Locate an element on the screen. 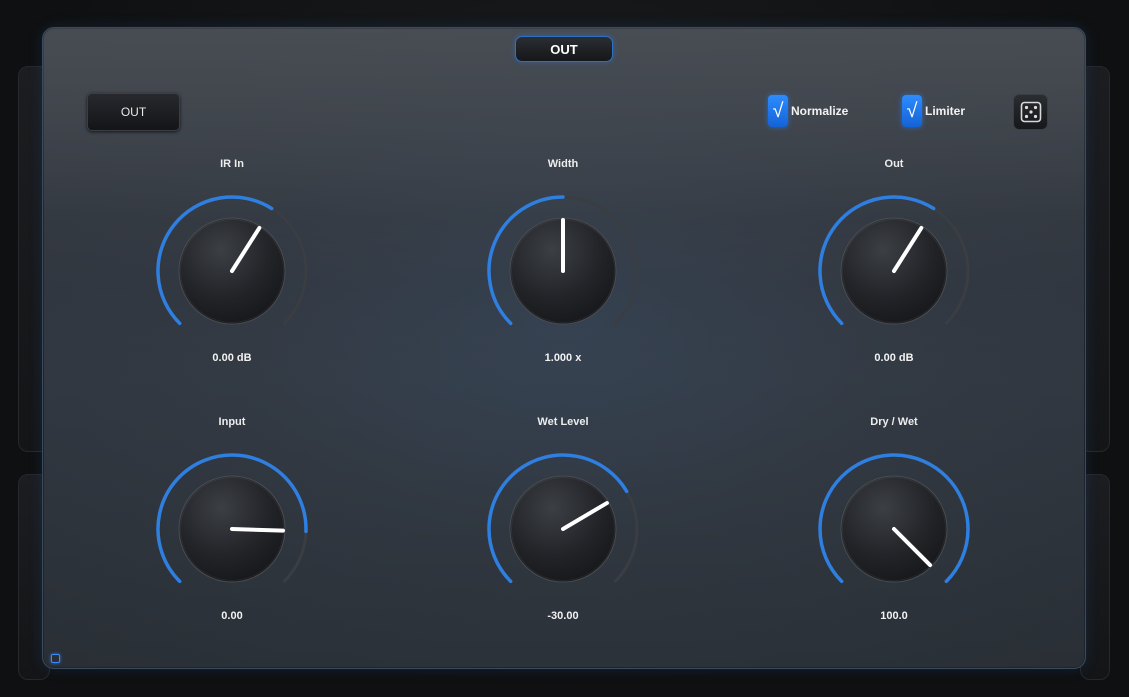  knob-value-dry-wet: 100.0 is located at coordinates (894, 616).